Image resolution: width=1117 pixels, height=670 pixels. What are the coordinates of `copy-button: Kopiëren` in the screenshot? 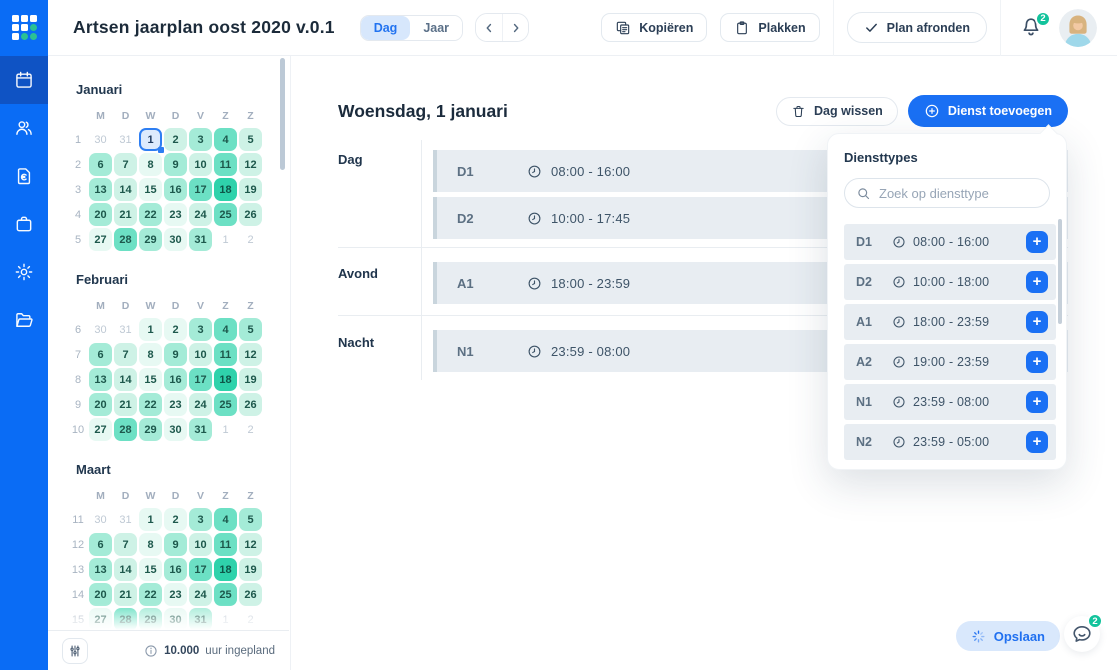 It's located at (654, 27).